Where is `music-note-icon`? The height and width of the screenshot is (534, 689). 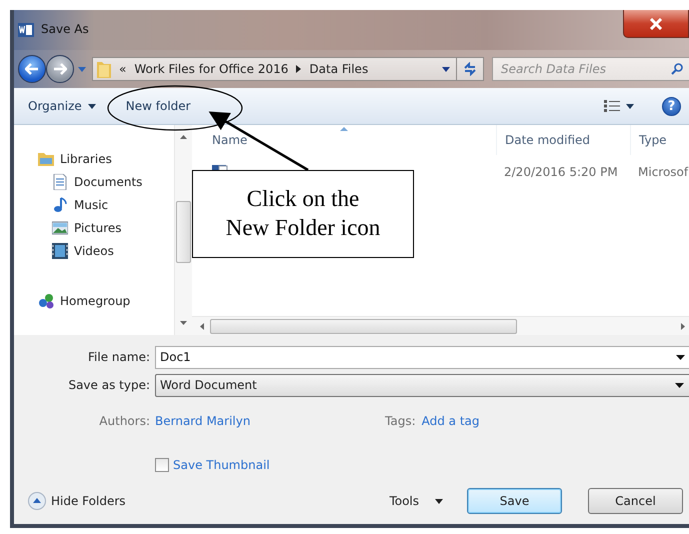
music-note-icon is located at coordinates (60, 205).